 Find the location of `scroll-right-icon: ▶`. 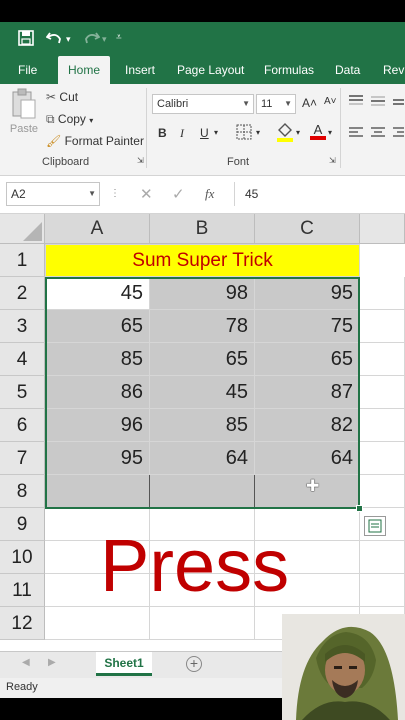

scroll-right-icon: ▶ is located at coordinates (52, 662).